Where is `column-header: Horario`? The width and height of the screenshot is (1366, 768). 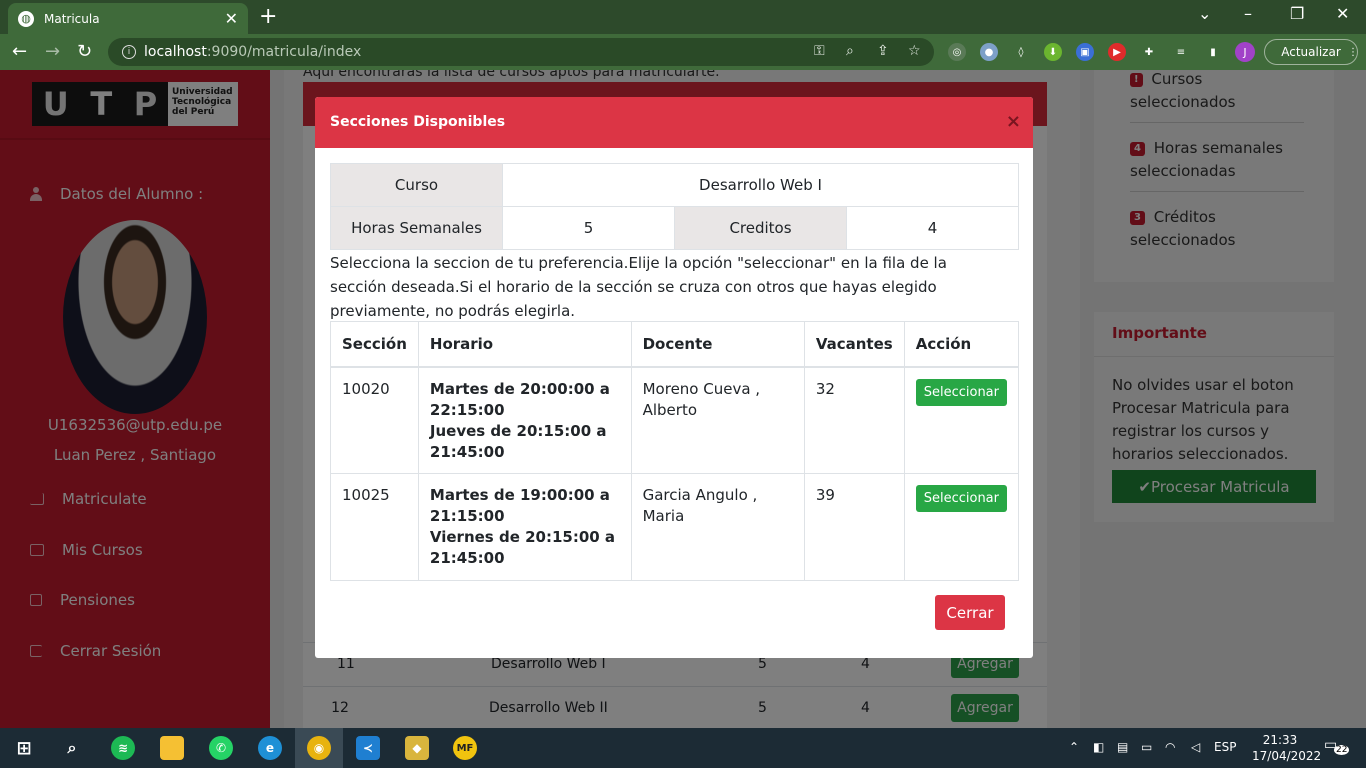 column-header: Horario is located at coordinates (524, 344).